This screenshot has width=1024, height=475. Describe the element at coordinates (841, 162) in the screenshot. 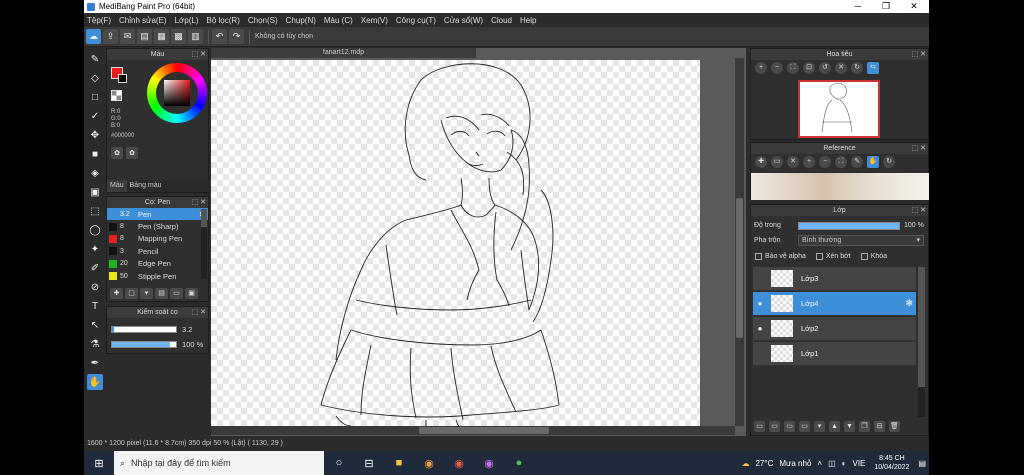

I see `ref-fit-icon: ⛶` at that location.